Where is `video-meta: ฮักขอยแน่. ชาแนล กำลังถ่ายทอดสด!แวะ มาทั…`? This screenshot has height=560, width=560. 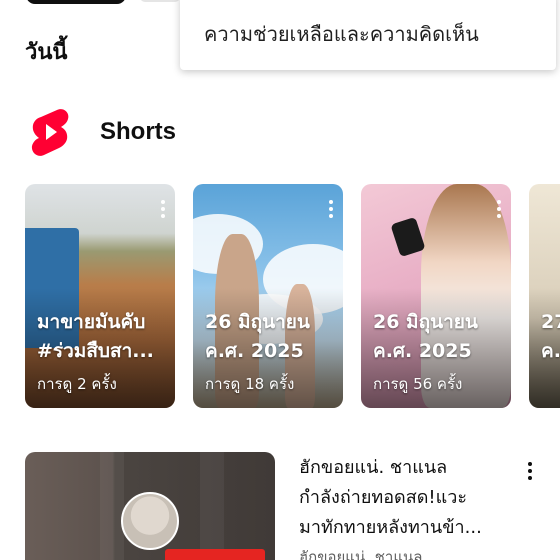
video-meta: ฮักขอยแน่. ชาแนล กำลังถ่ายทอดสด!แวะ มาทั… is located at coordinates (406, 506).